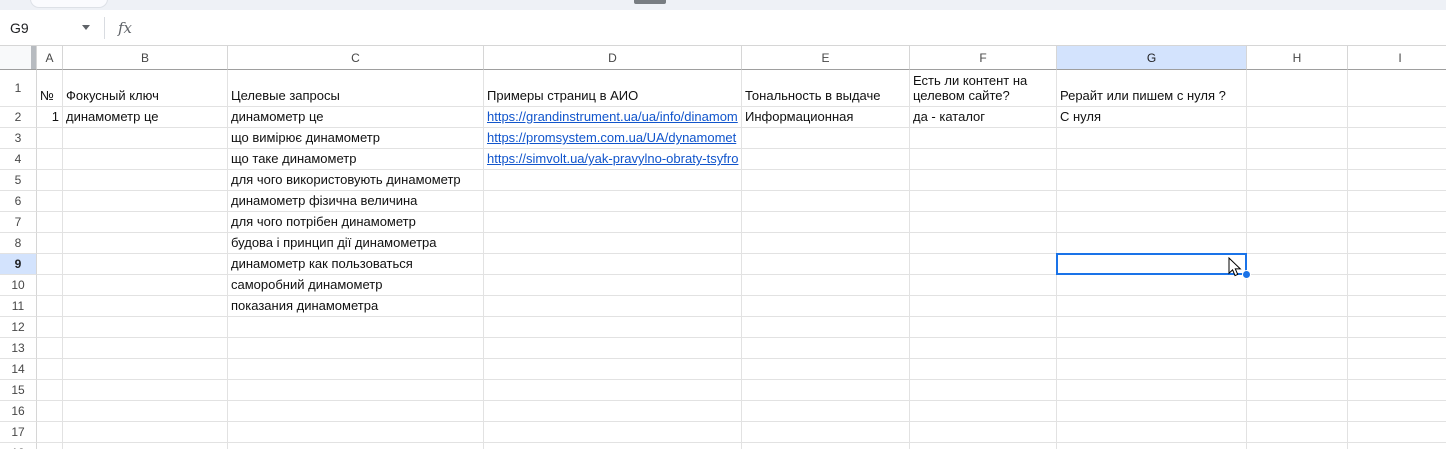  What do you see at coordinates (50, 285) in the screenshot?
I see `cell-A10` at bounding box center [50, 285].